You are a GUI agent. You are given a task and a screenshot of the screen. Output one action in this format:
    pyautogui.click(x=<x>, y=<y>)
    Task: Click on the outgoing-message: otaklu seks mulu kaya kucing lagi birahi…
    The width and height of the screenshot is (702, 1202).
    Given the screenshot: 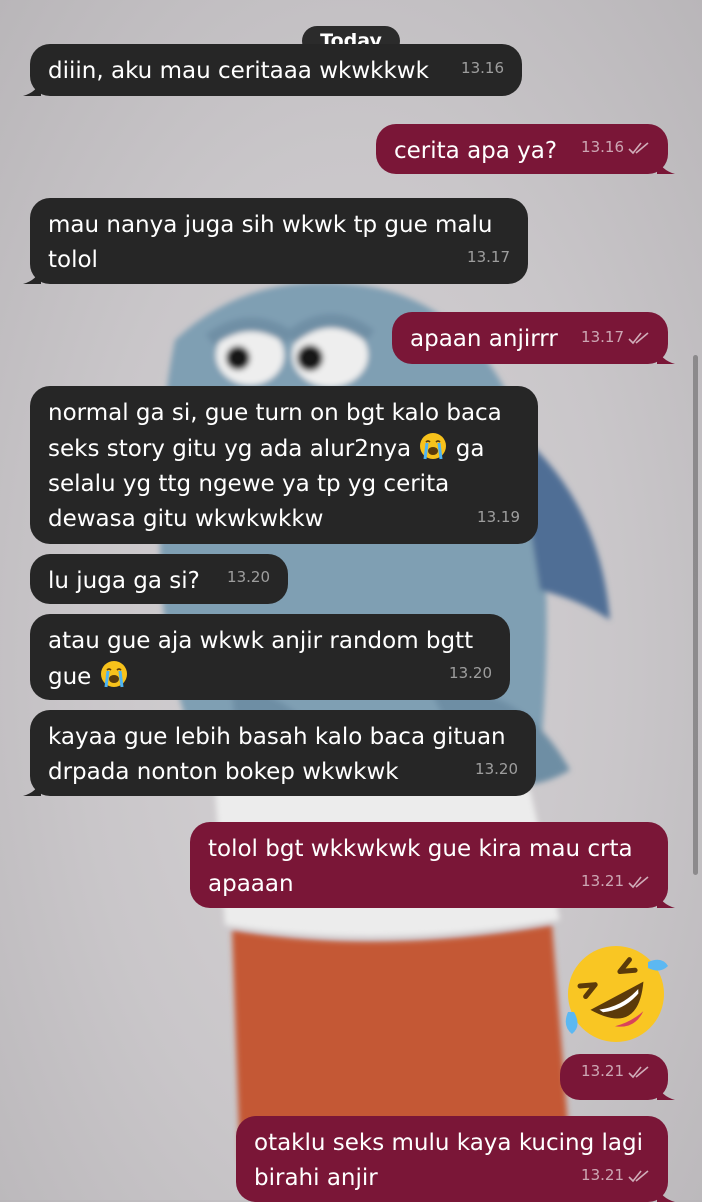 What is the action you would take?
    pyautogui.click(x=455, y=1159)
    